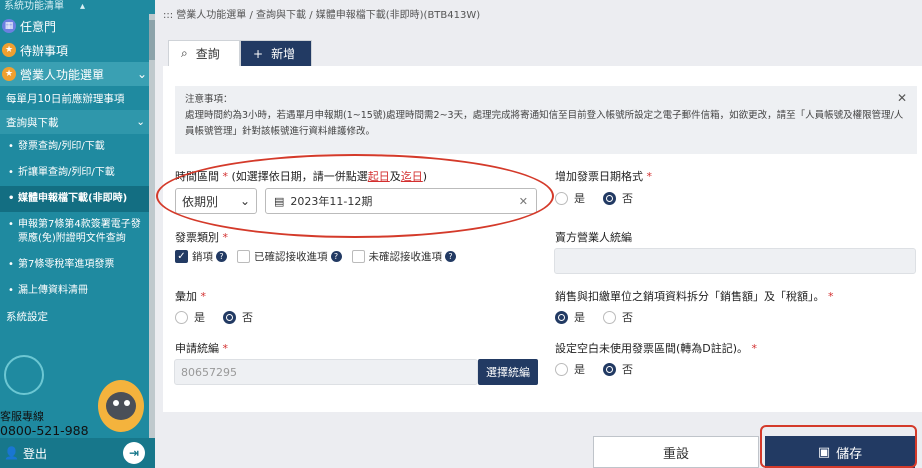 Image resolution: width=922 pixels, height=468 pixels. I want to click on logout-bar: 👤 登出 ⇥, so click(77, 453).